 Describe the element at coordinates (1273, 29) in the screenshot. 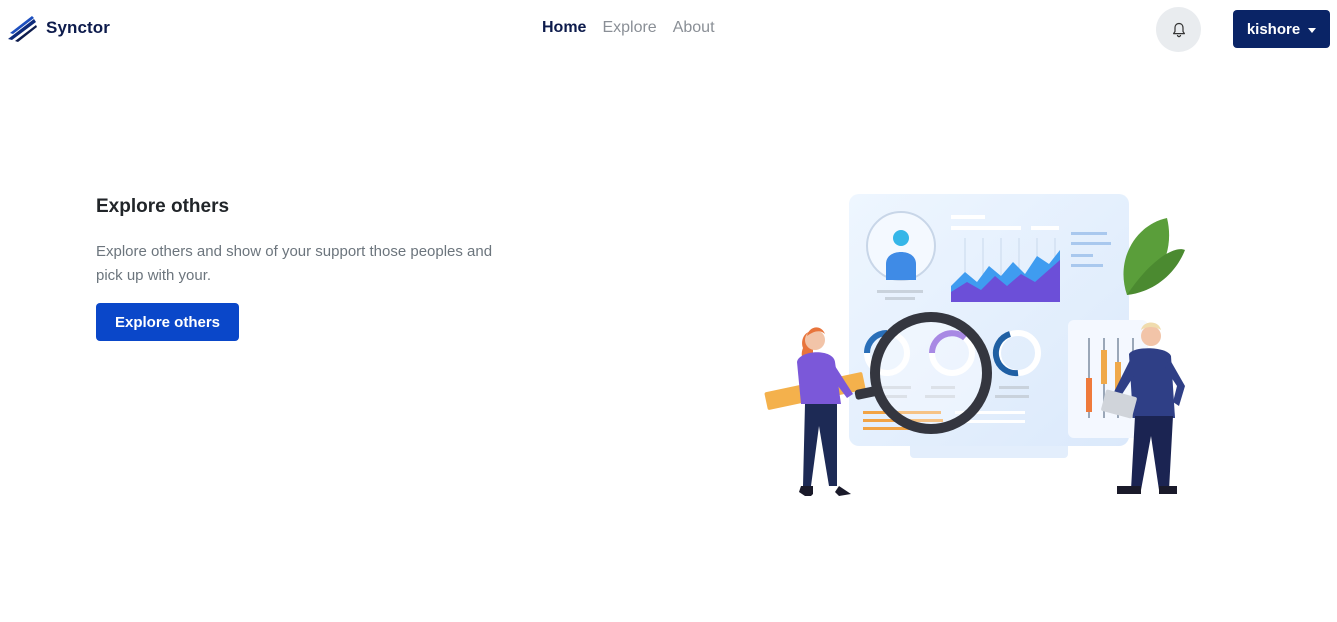

I see `user-name: kishore` at that location.